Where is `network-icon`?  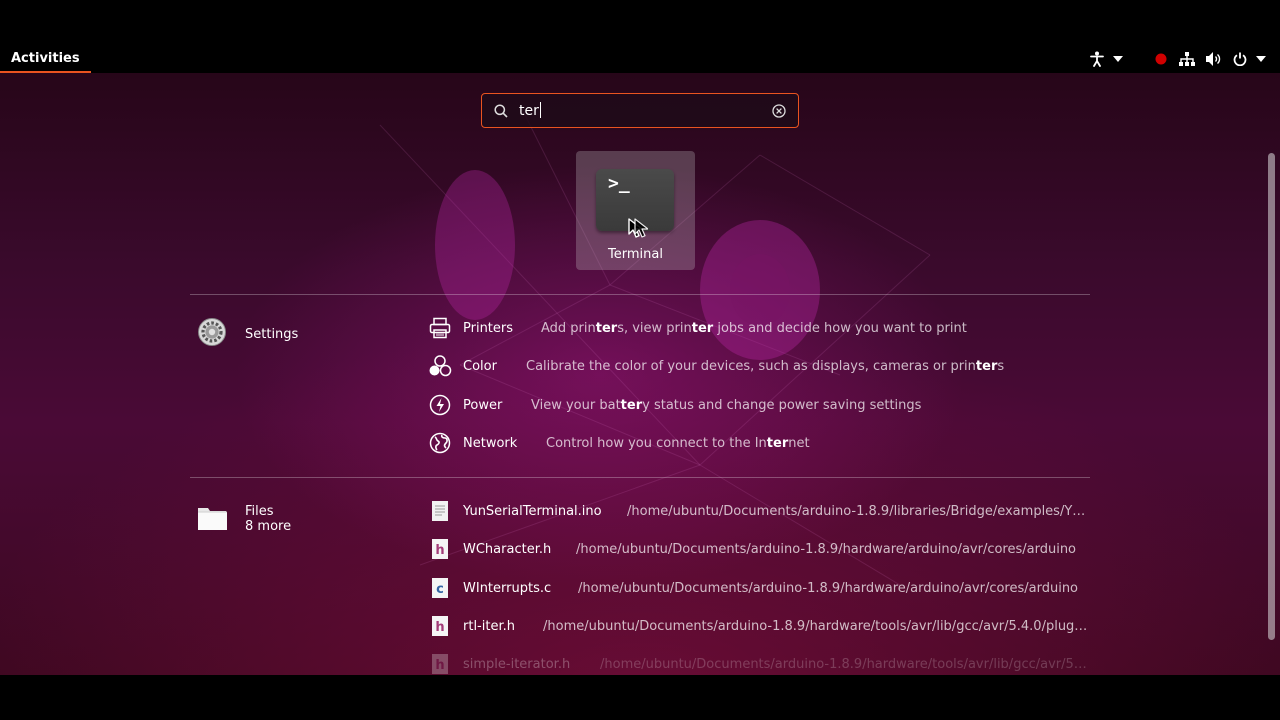
network-icon is located at coordinates (1187, 59).